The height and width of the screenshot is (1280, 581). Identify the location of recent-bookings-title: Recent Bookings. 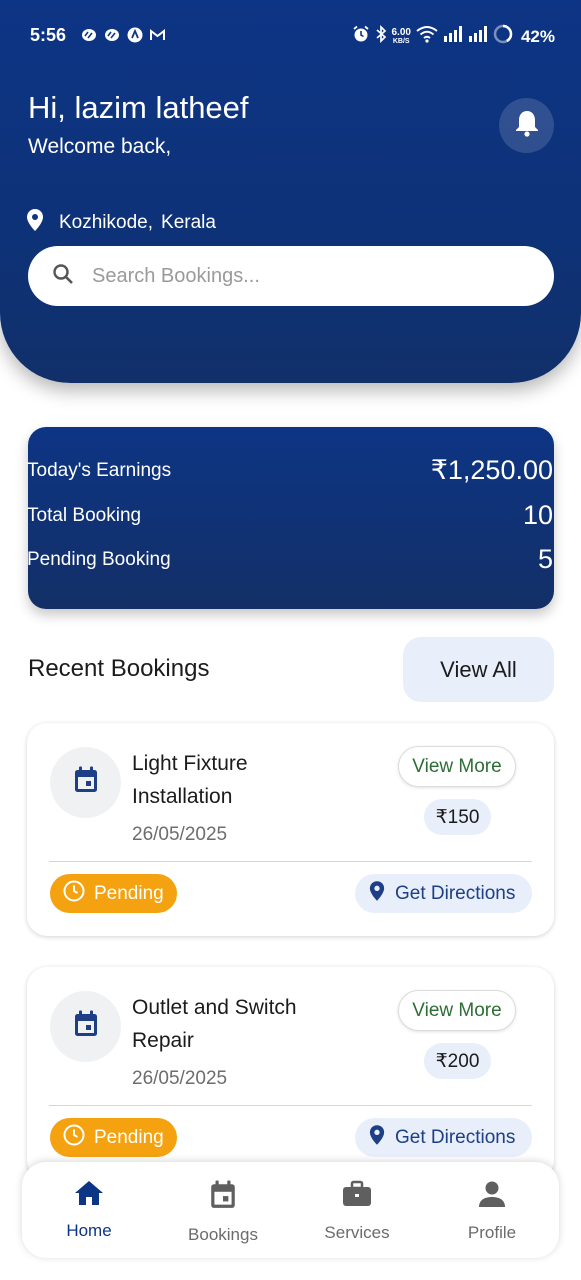
(119, 668).